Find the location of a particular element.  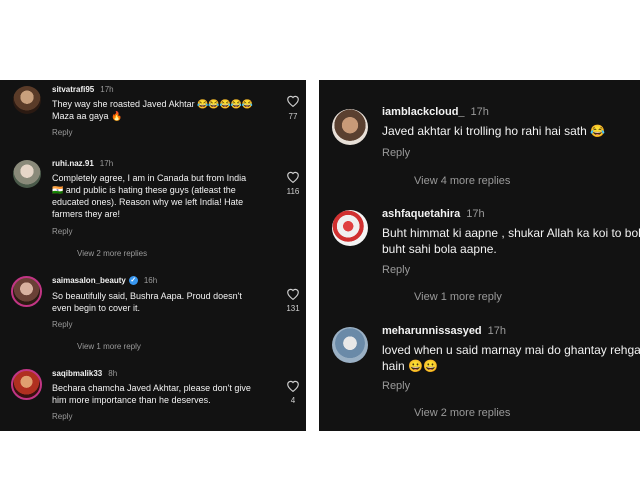

like-count: 4 is located at coordinates (293, 400).